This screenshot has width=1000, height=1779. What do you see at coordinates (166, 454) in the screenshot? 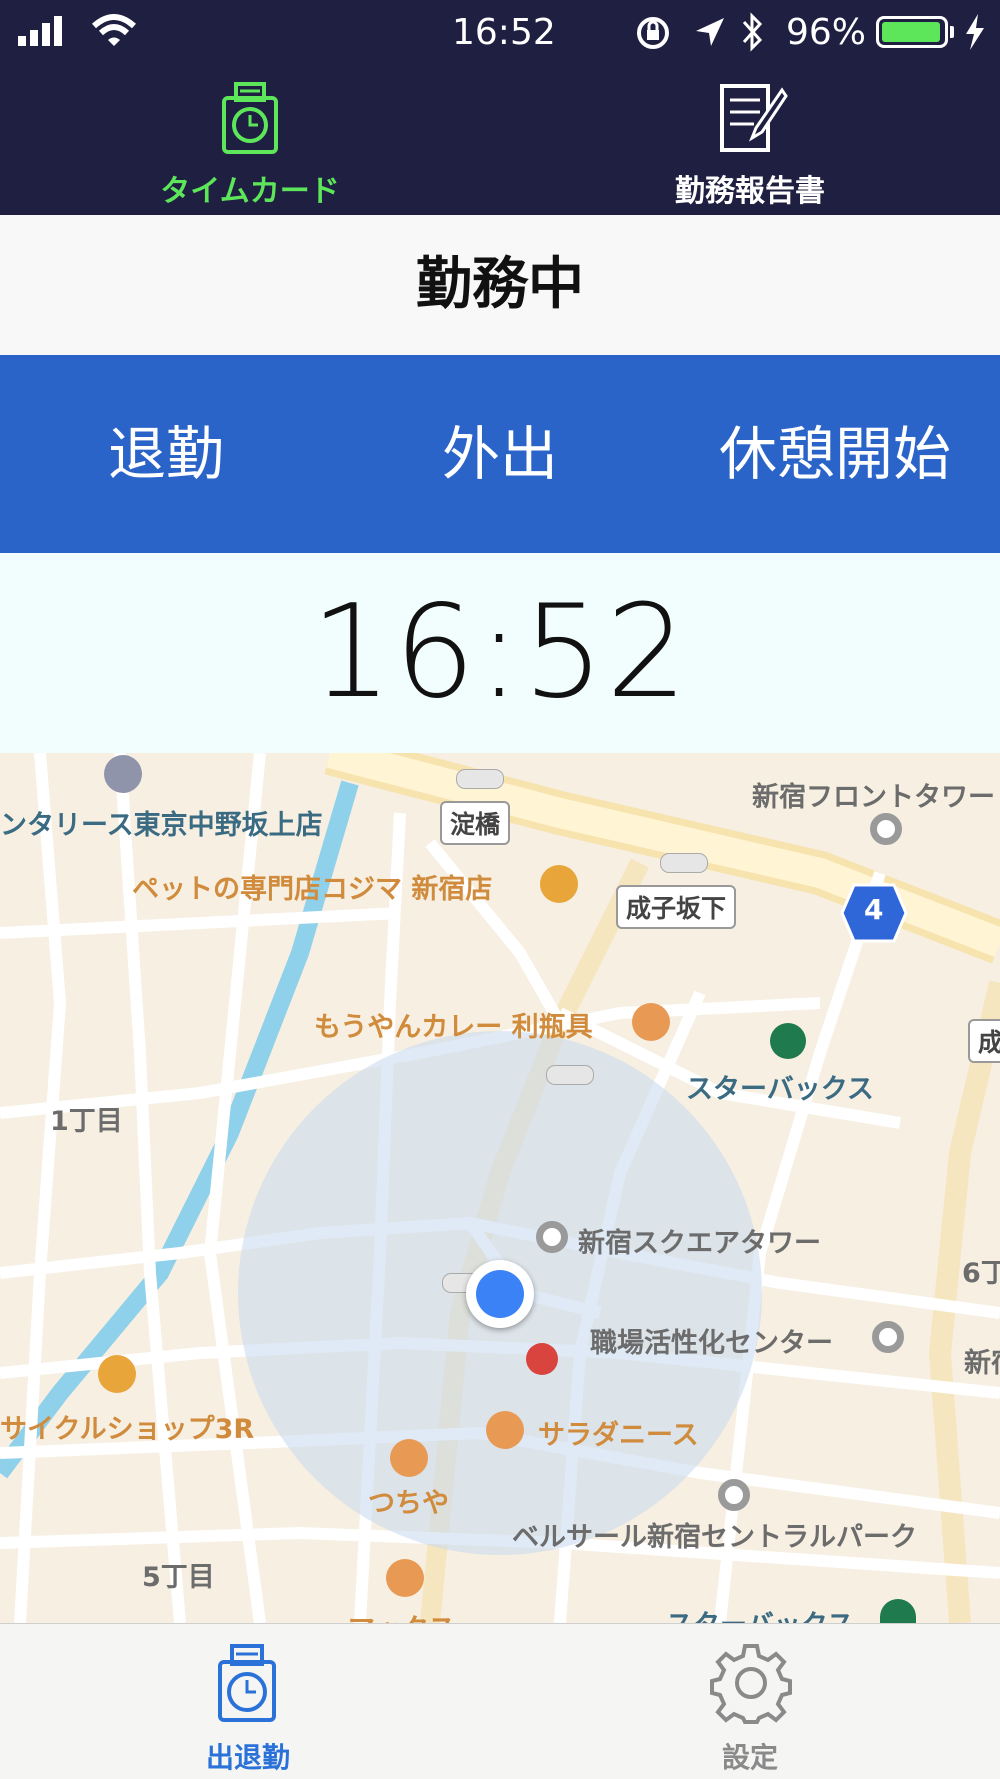
I see `clock-out-button: 退勤` at bounding box center [166, 454].